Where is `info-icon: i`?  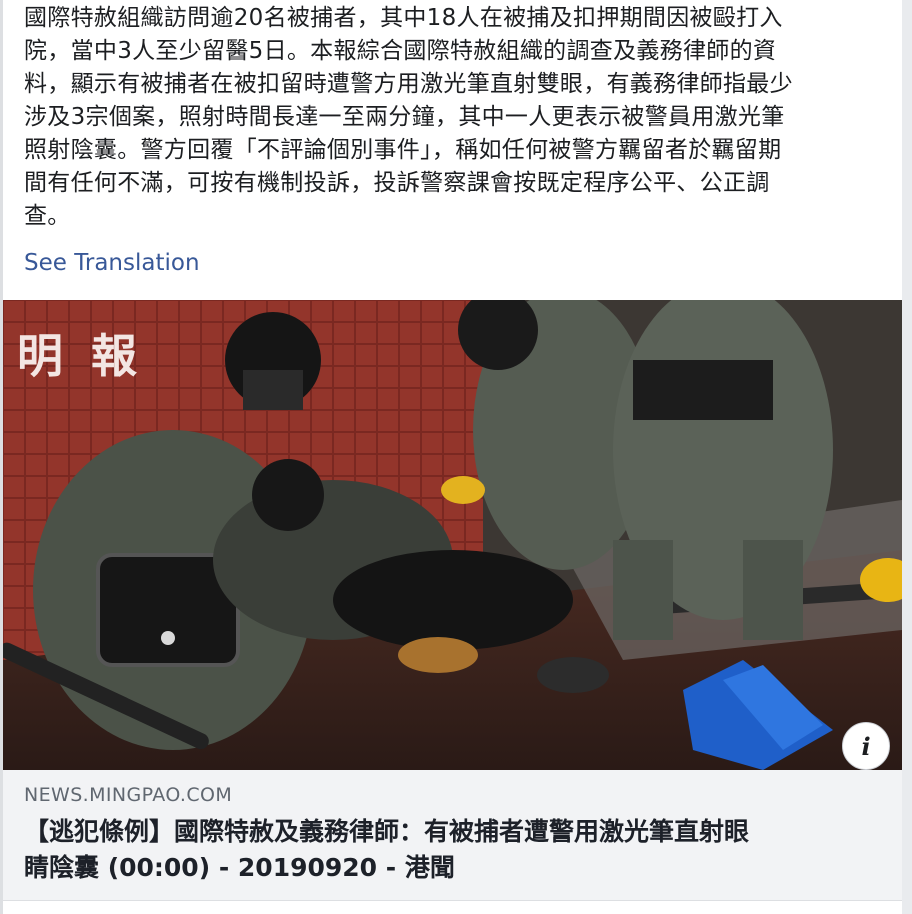
info-icon: i is located at coordinates (866, 746).